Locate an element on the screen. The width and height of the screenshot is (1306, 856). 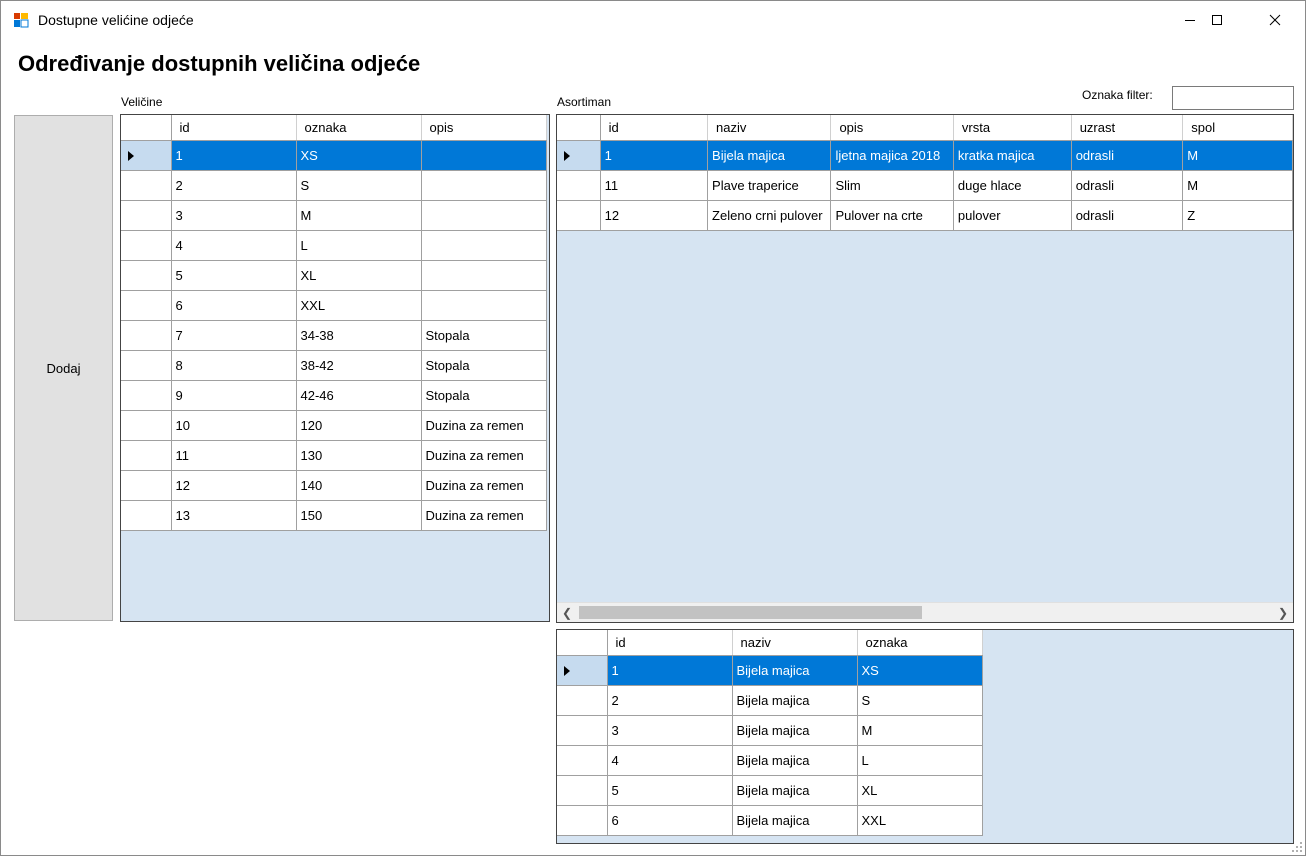
table-cell: 7 is located at coordinates (234, 335).